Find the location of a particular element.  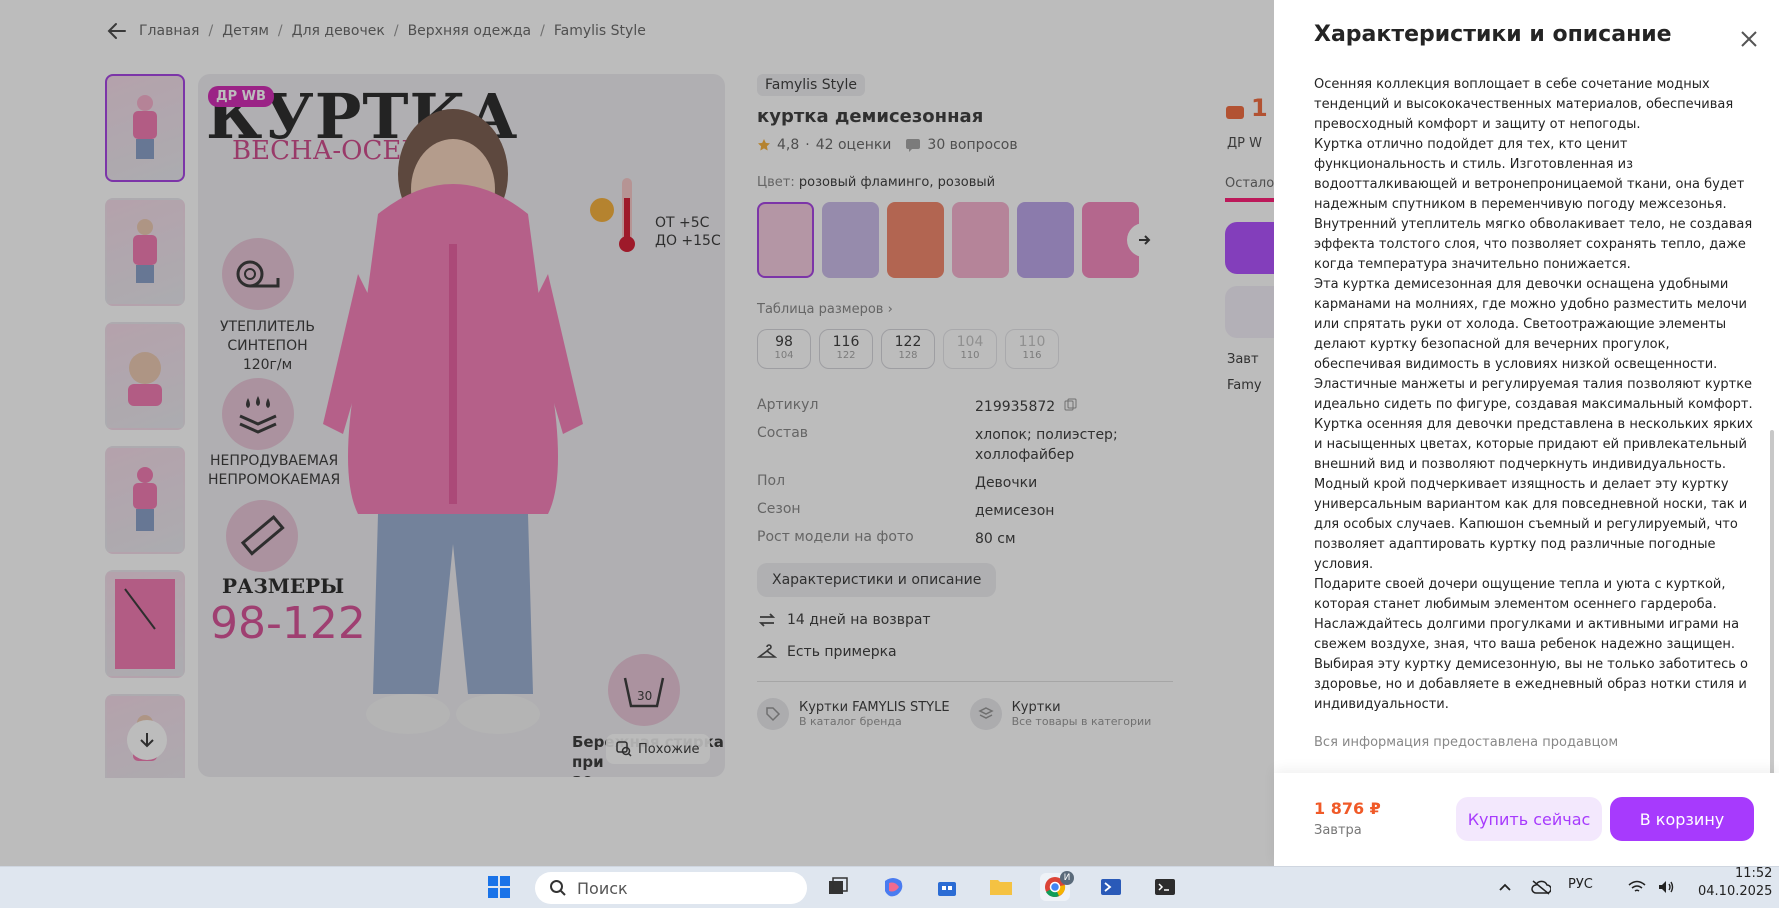

search-icon is located at coordinates (558, 888).